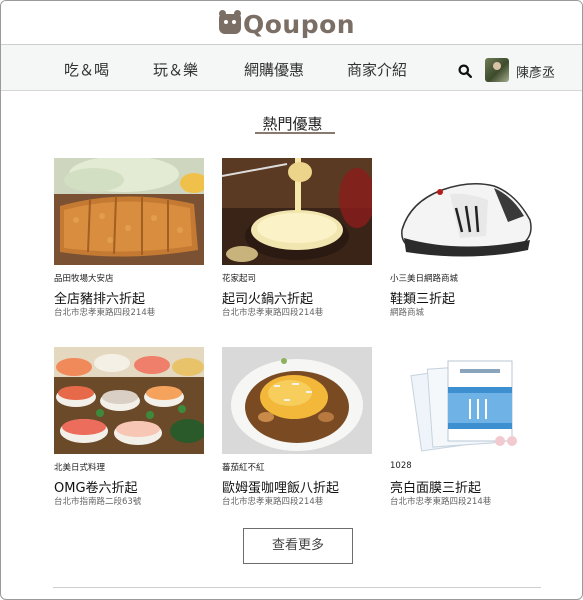 The width and height of the screenshot is (583, 600). I want to click on title-underline, so click(295, 133).